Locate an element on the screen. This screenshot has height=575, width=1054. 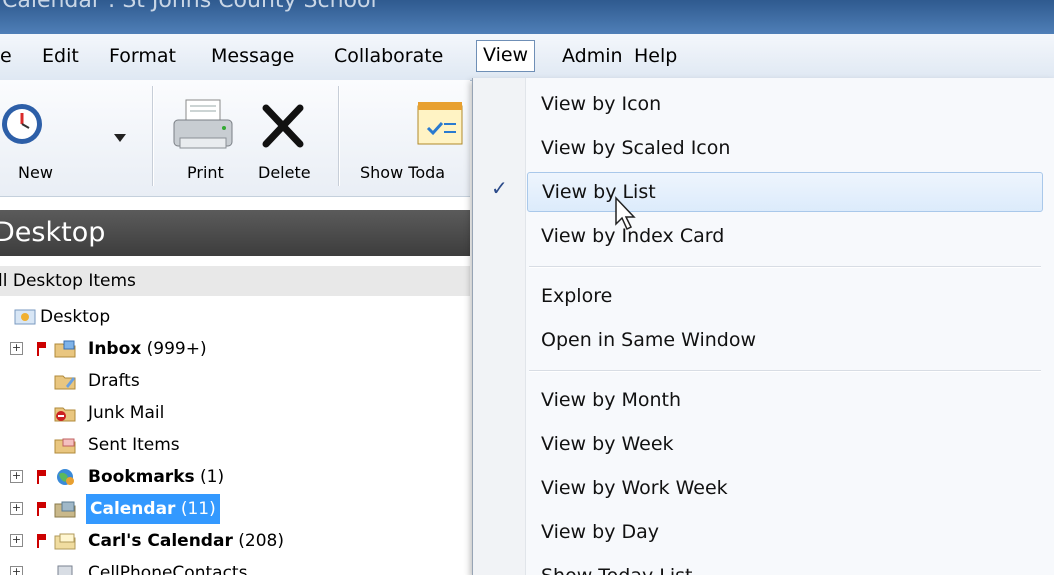
tree-item-label: Bookmarks is located at coordinates (141, 477).